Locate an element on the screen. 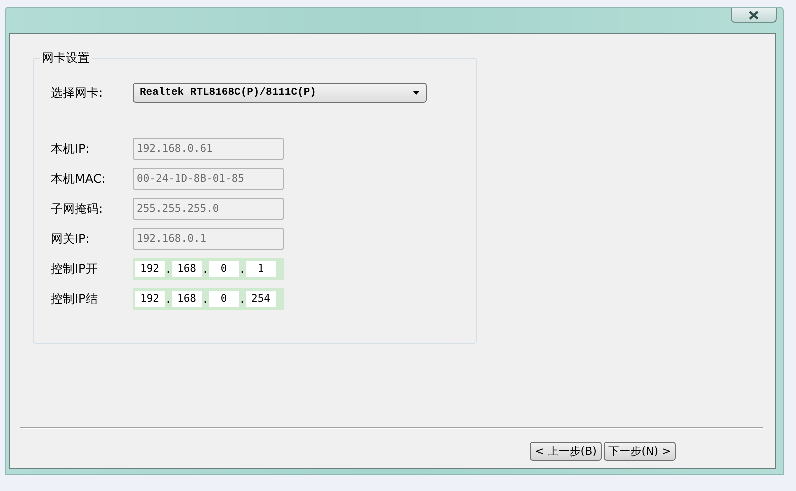 The height and width of the screenshot is (491, 796). field-label: 子网掩码: is located at coordinates (77, 209).